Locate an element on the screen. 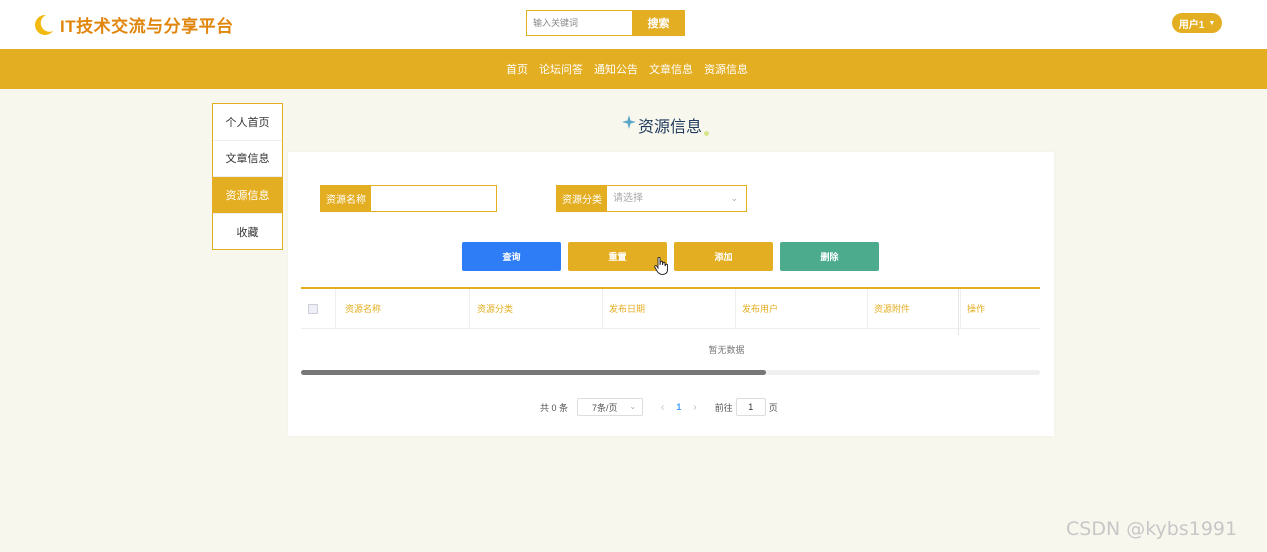  user-sidebar: 个人首页 文章信息 资源信息 收藏 is located at coordinates (247, 176).